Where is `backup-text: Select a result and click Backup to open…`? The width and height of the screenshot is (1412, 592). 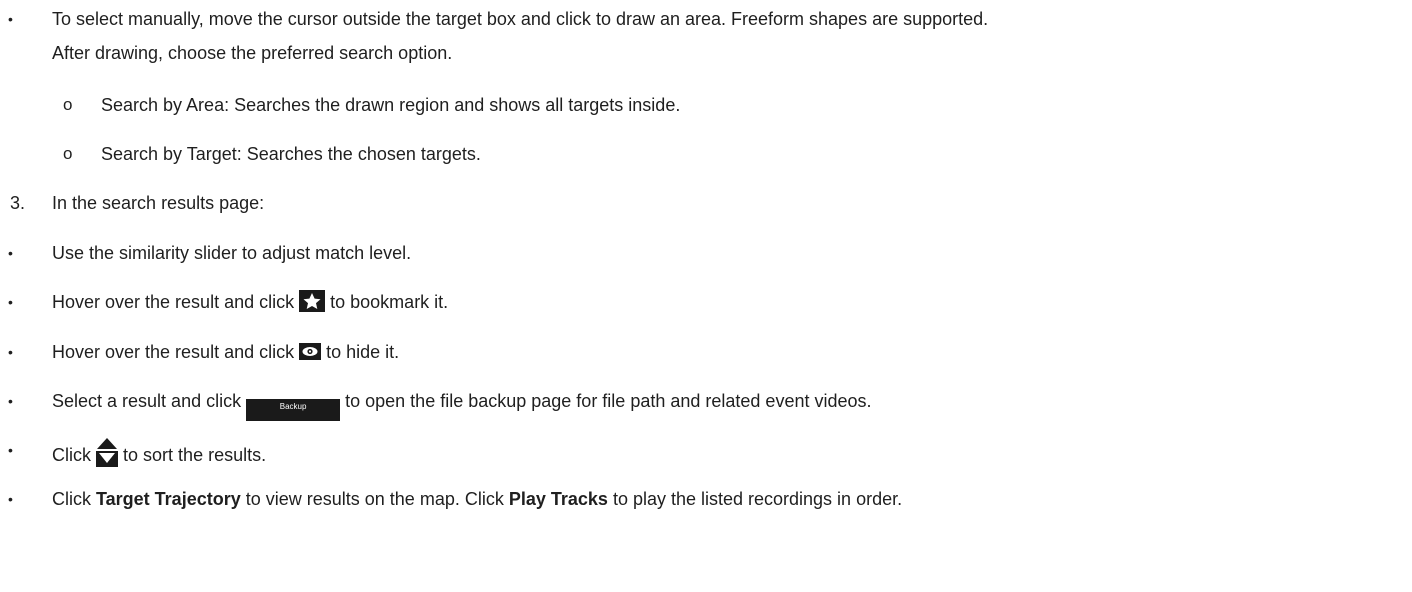 backup-text: Select a result and click Backup to open… is located at coordinates (462, 404).